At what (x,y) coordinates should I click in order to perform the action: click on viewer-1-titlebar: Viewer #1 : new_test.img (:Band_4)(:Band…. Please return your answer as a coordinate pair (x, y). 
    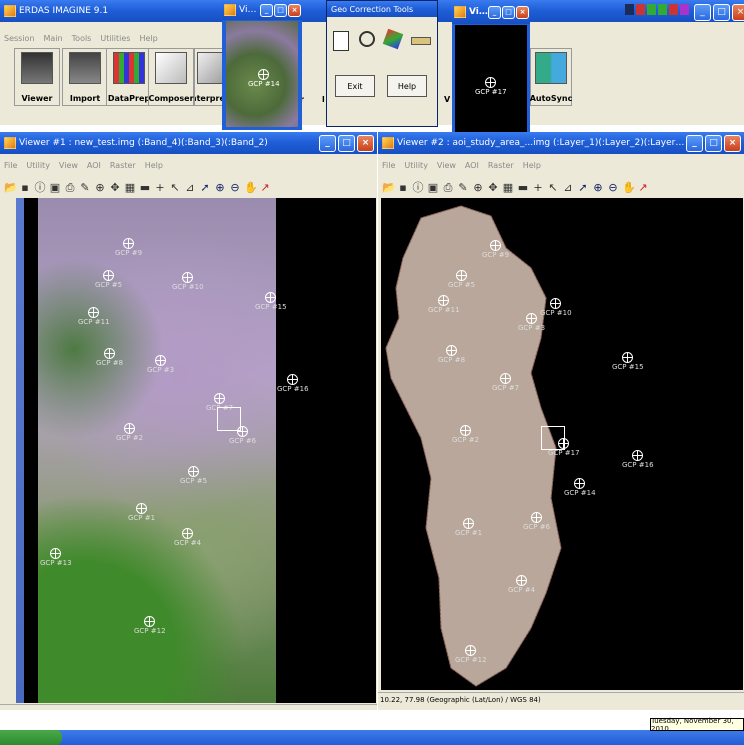
    Looking at the image, I should click on (188, 143).